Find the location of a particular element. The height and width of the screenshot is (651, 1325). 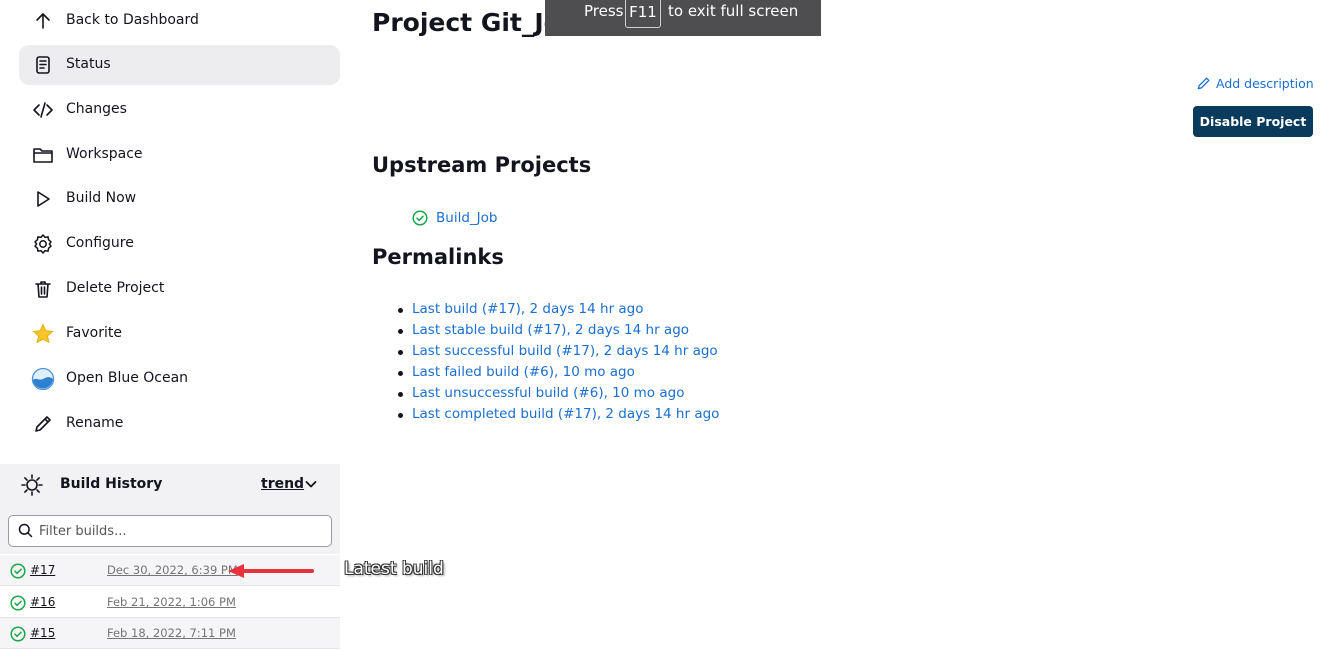

sidebar-item-back-to-dashboard: Back to Dashboard is located at coordinates (179, 21).